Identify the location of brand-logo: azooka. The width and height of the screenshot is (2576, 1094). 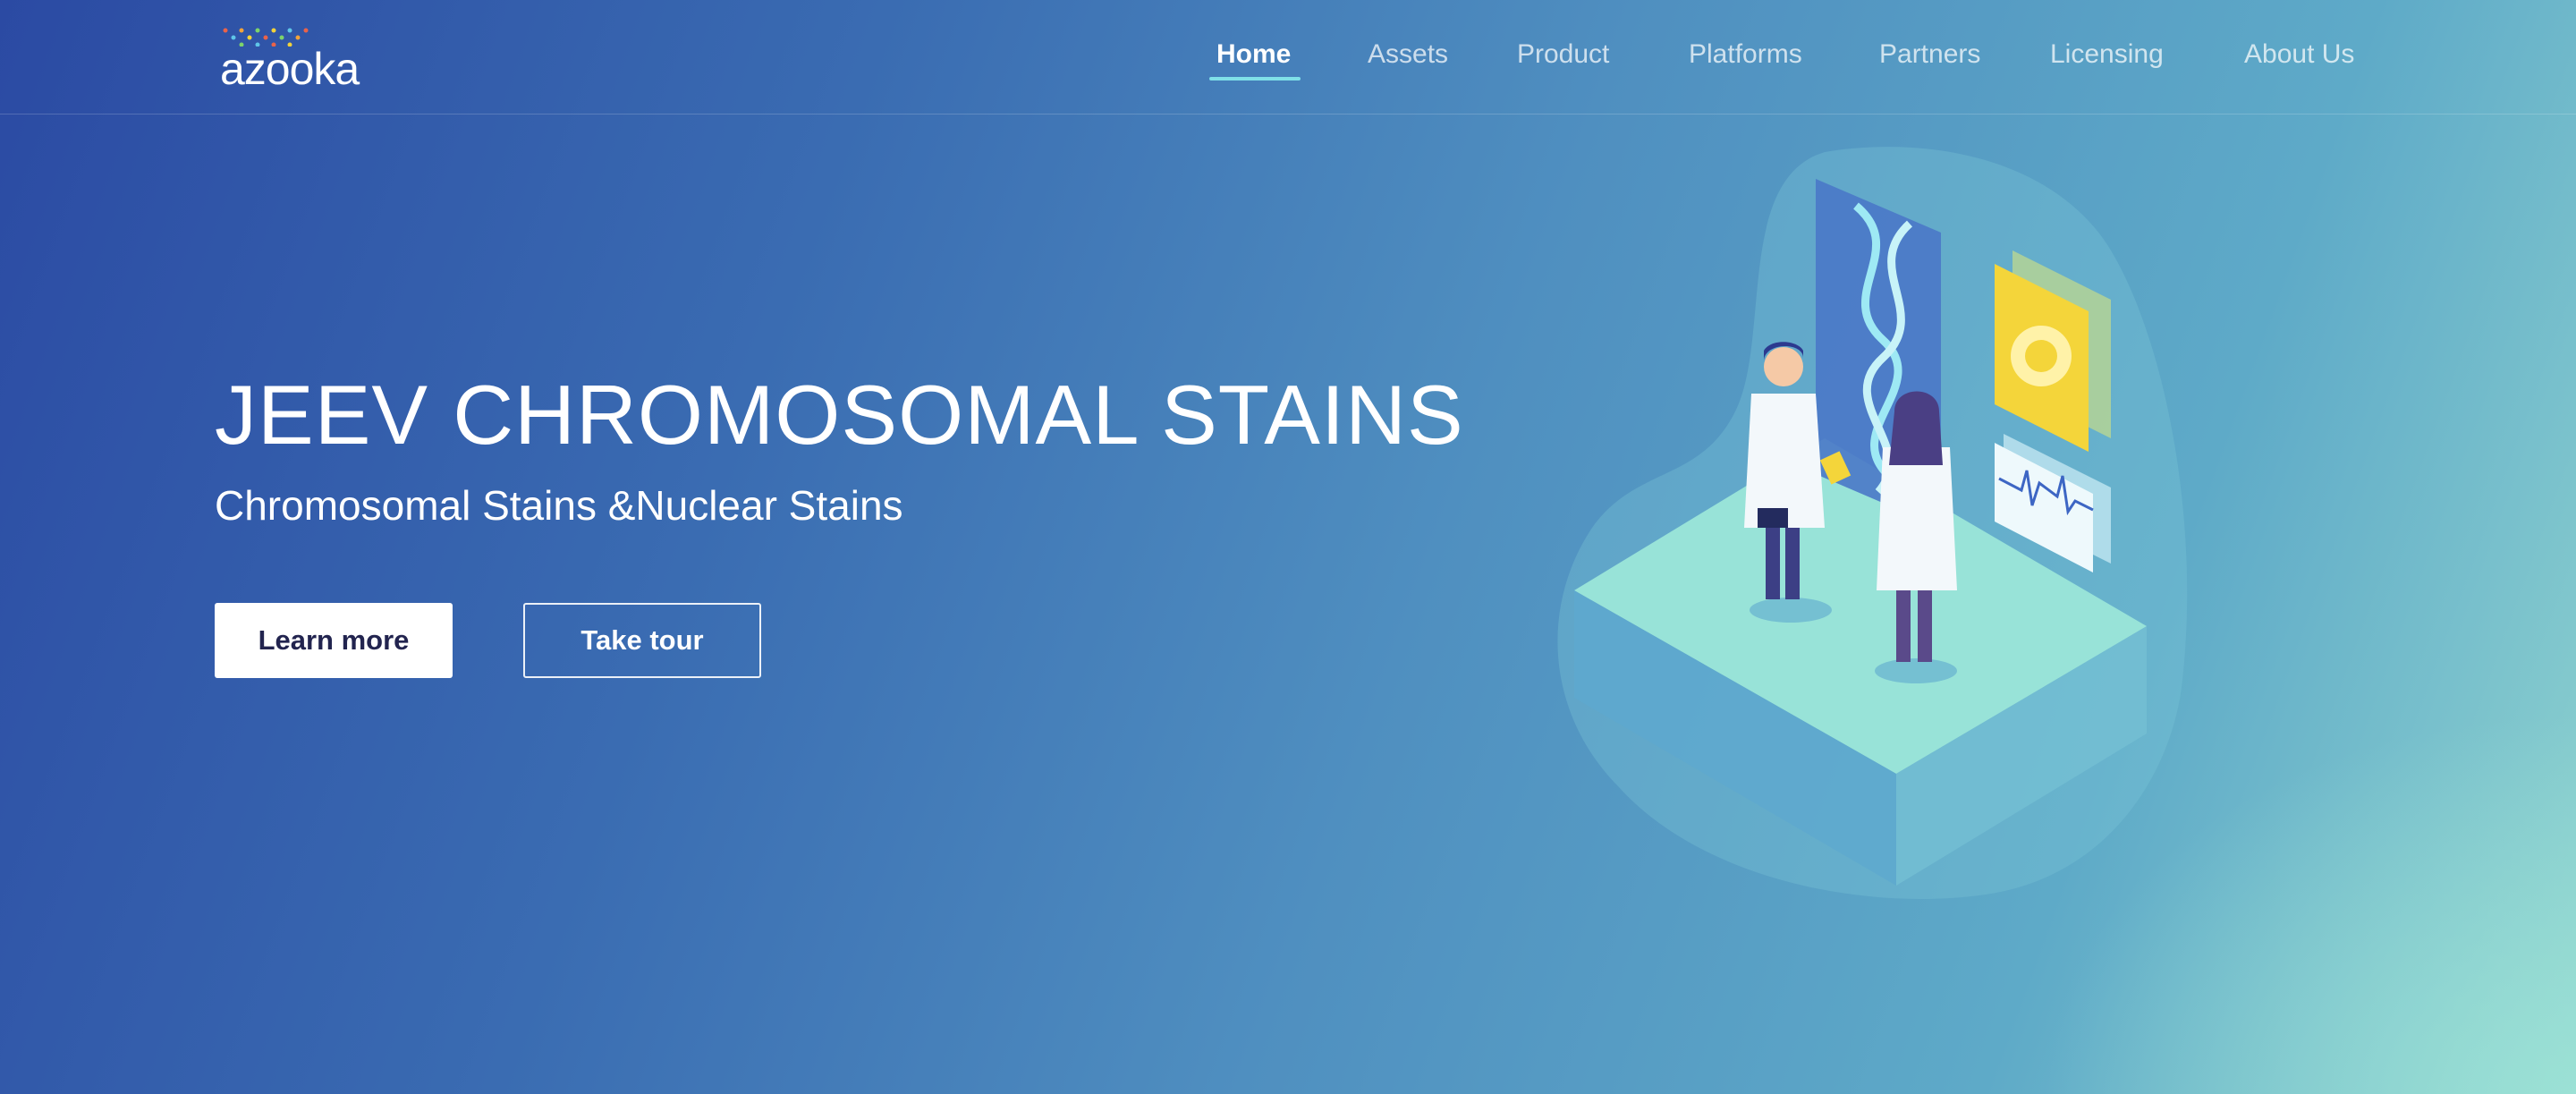
(298, 58).